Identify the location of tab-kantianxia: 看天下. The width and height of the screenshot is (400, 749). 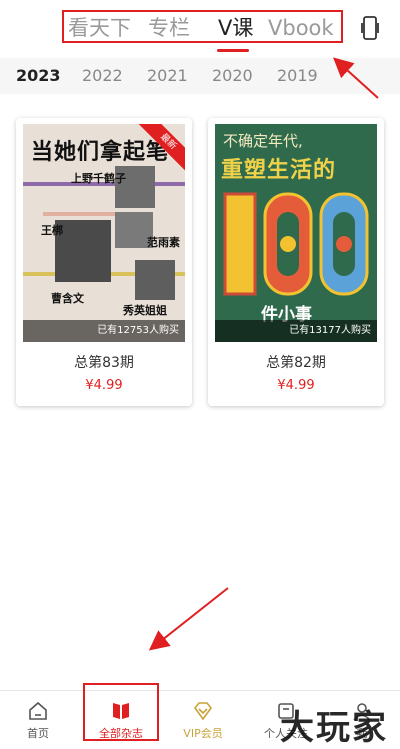
(99, 28).